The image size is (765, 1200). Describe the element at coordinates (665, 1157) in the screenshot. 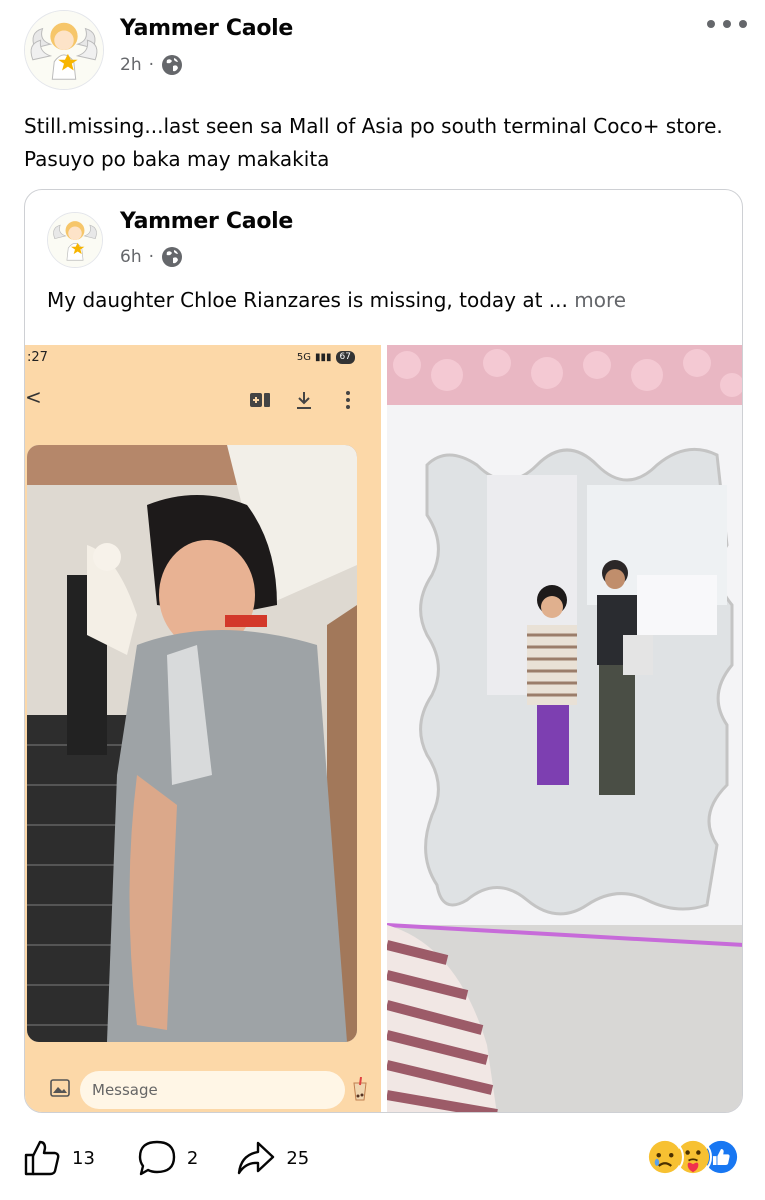

I see `sad-reaction-icon` at that location.